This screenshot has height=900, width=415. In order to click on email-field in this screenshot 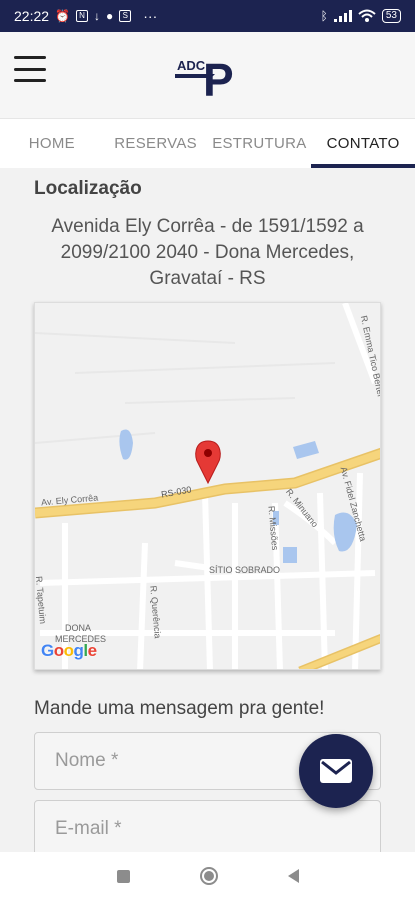, I will do `click(207, 826)`.